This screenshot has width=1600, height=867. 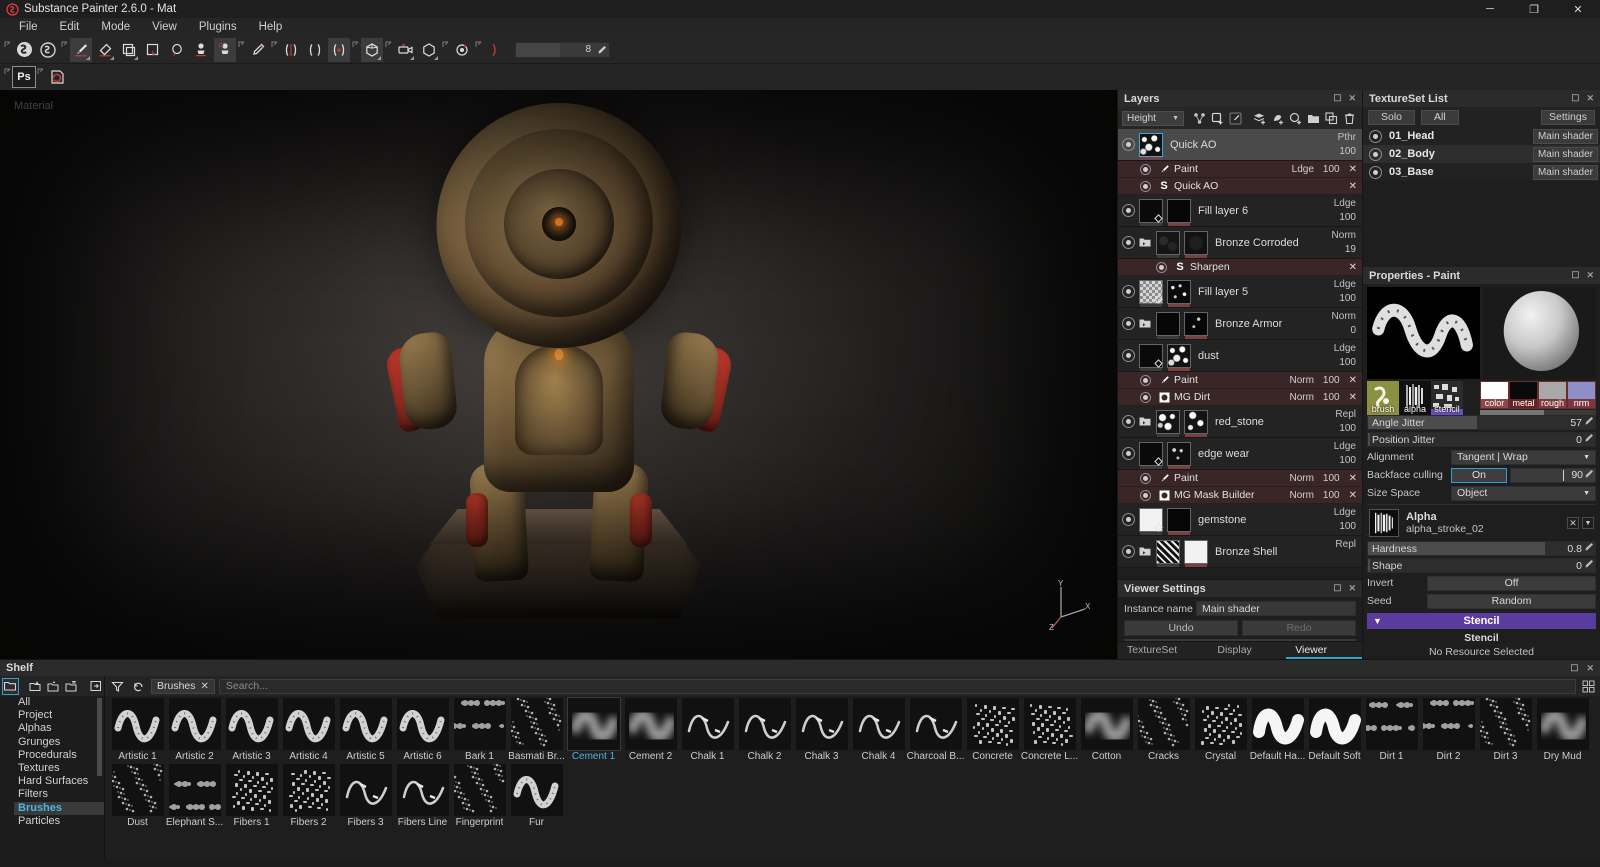 I want to click on shelf-asset: Artistic 5, so click(x=365, y=730).